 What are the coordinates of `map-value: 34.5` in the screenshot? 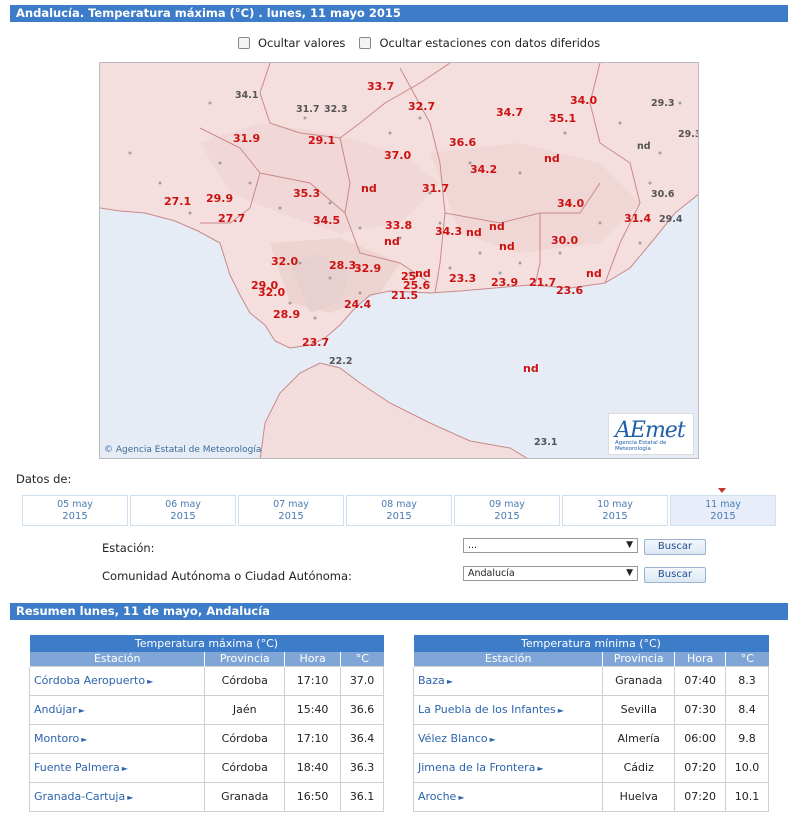 It's located at (327, 220).